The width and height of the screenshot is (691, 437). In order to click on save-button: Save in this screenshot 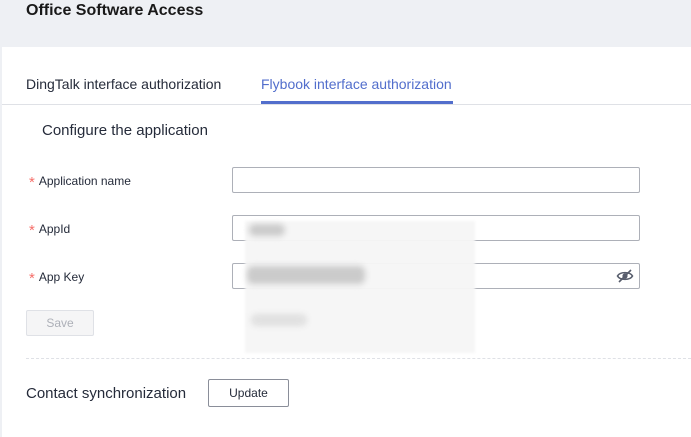, I will do `click(60, 323)`.